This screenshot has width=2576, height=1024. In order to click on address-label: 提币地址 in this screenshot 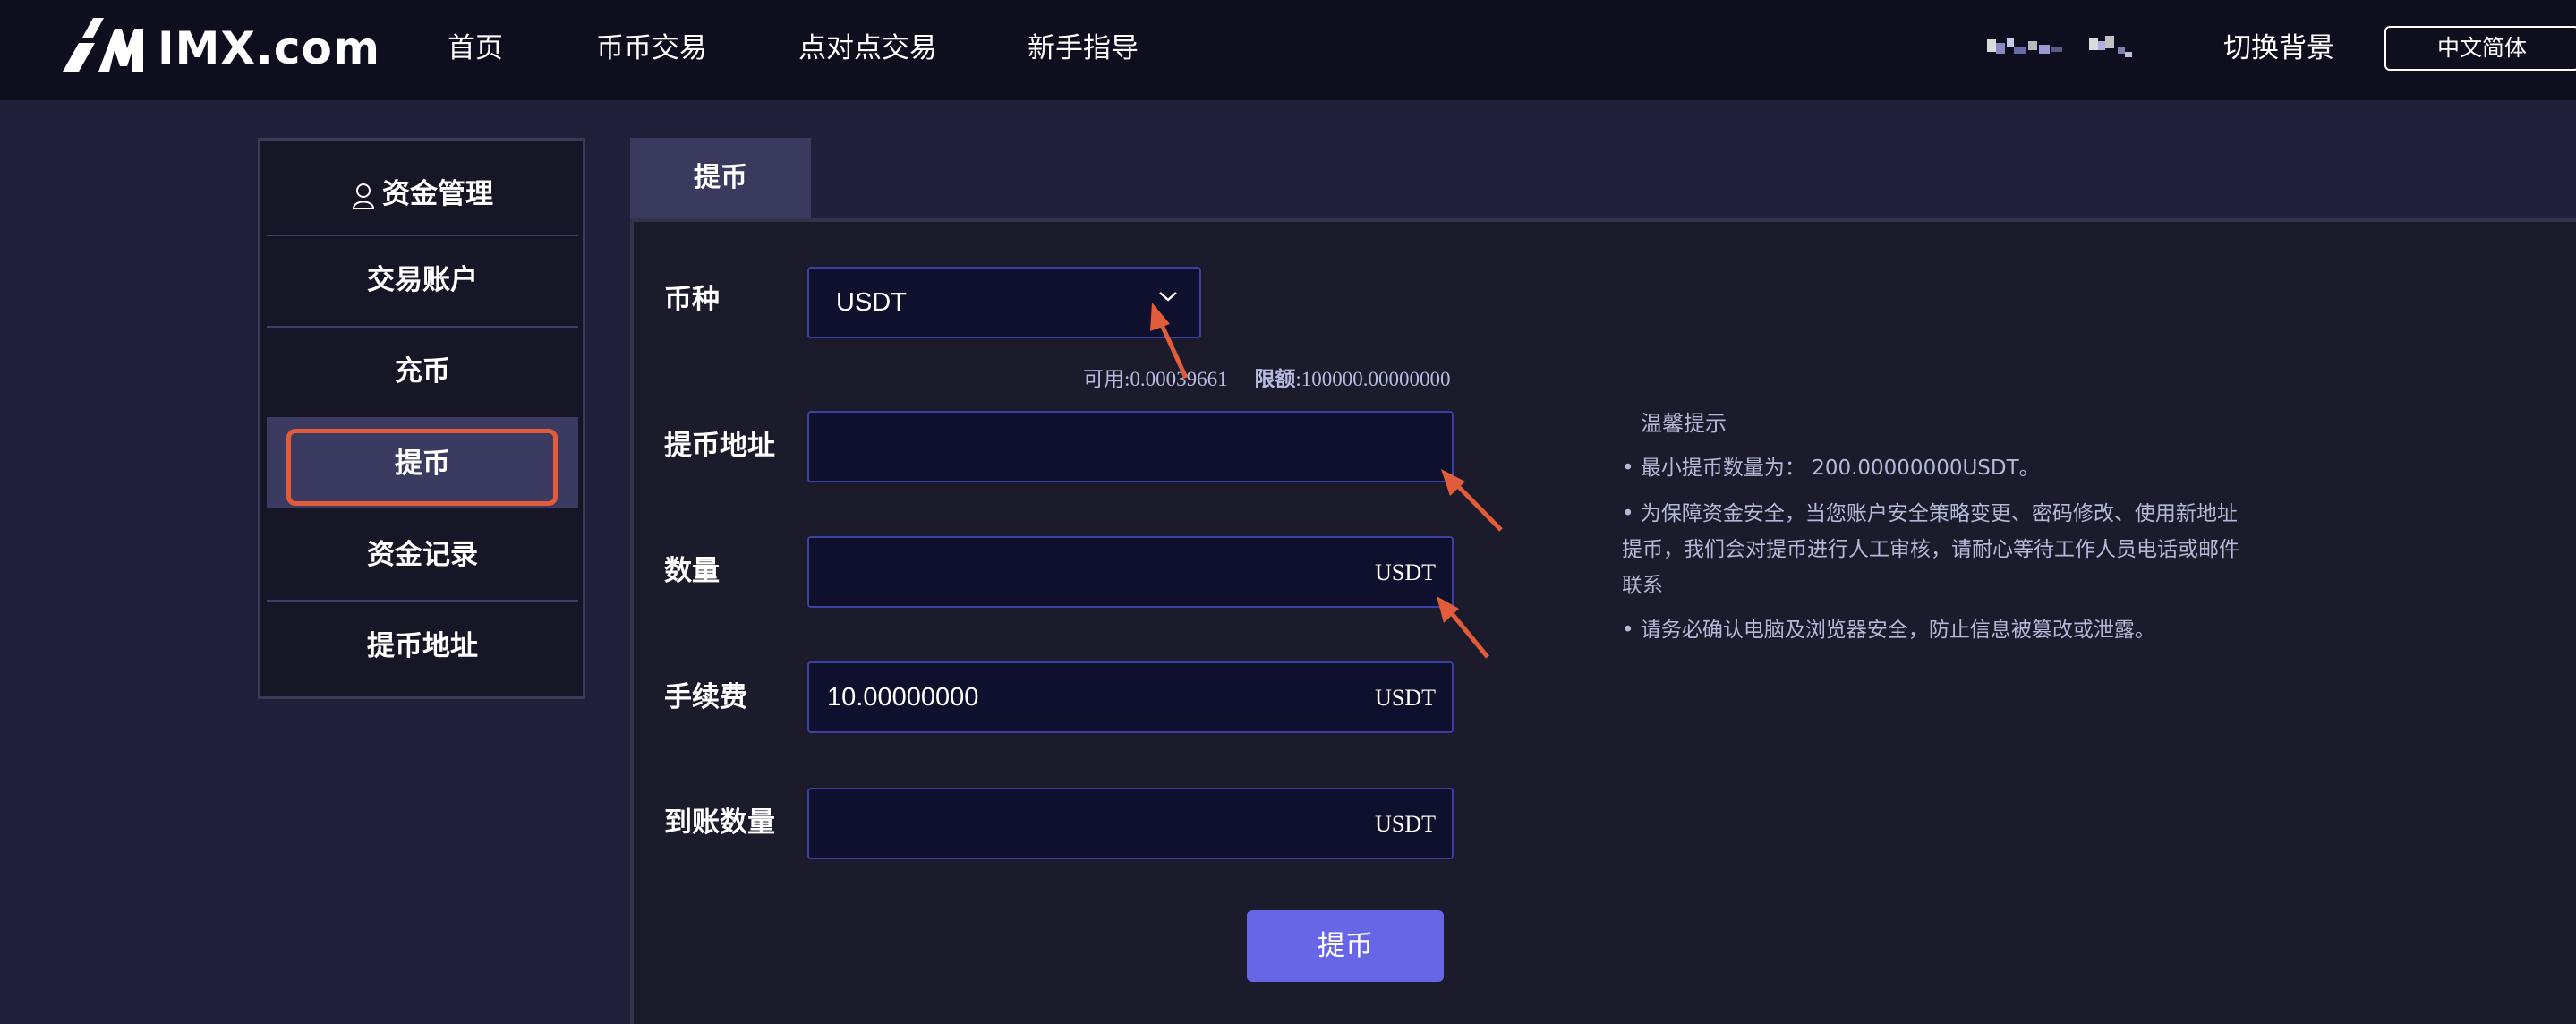, I will do `click(719, 446)`.